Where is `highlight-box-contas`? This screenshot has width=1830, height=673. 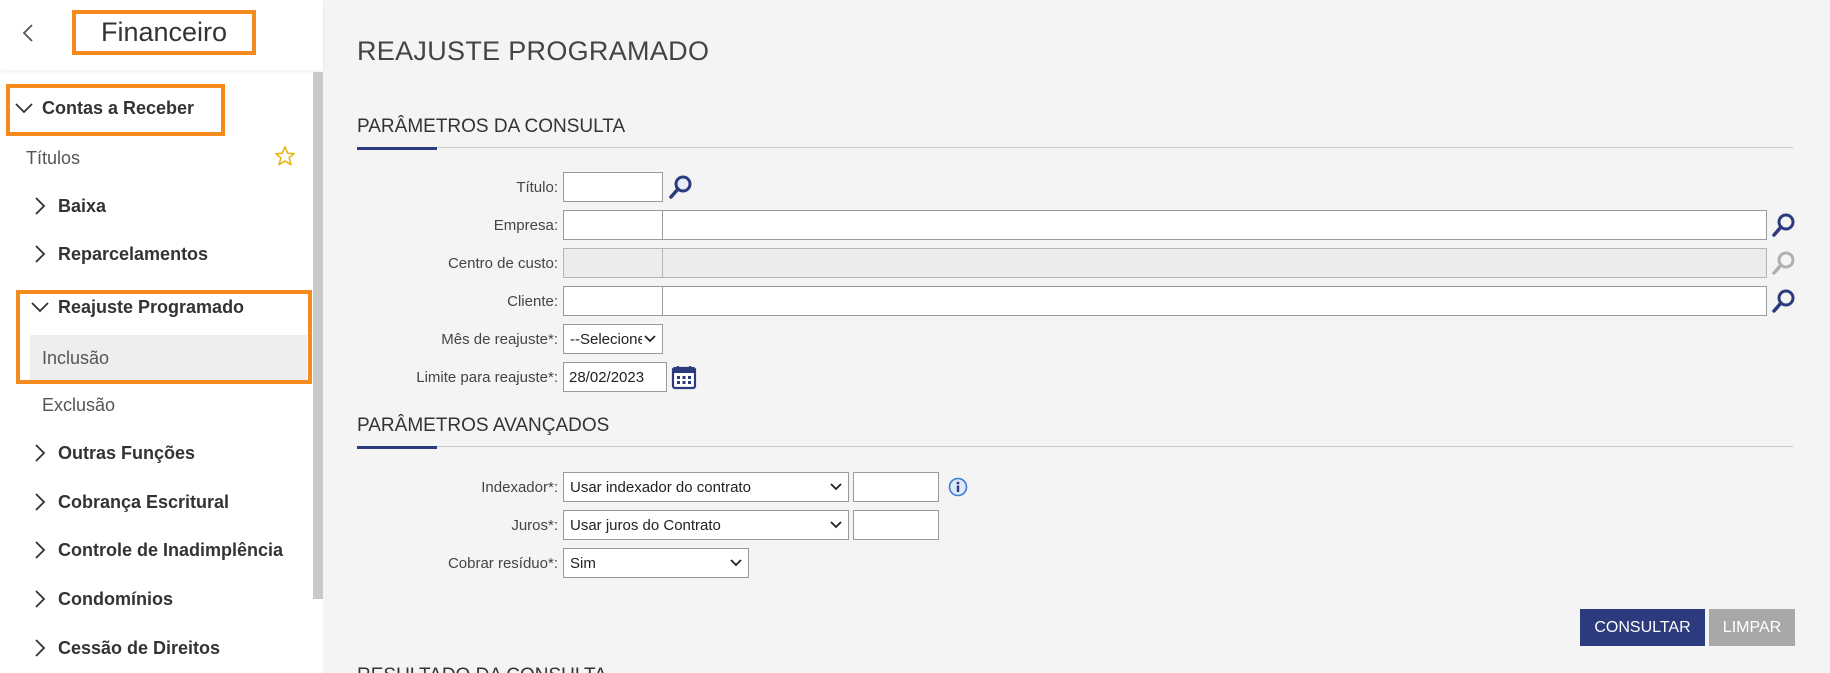
highlight-box-contas is located at coordinates (115, 110).